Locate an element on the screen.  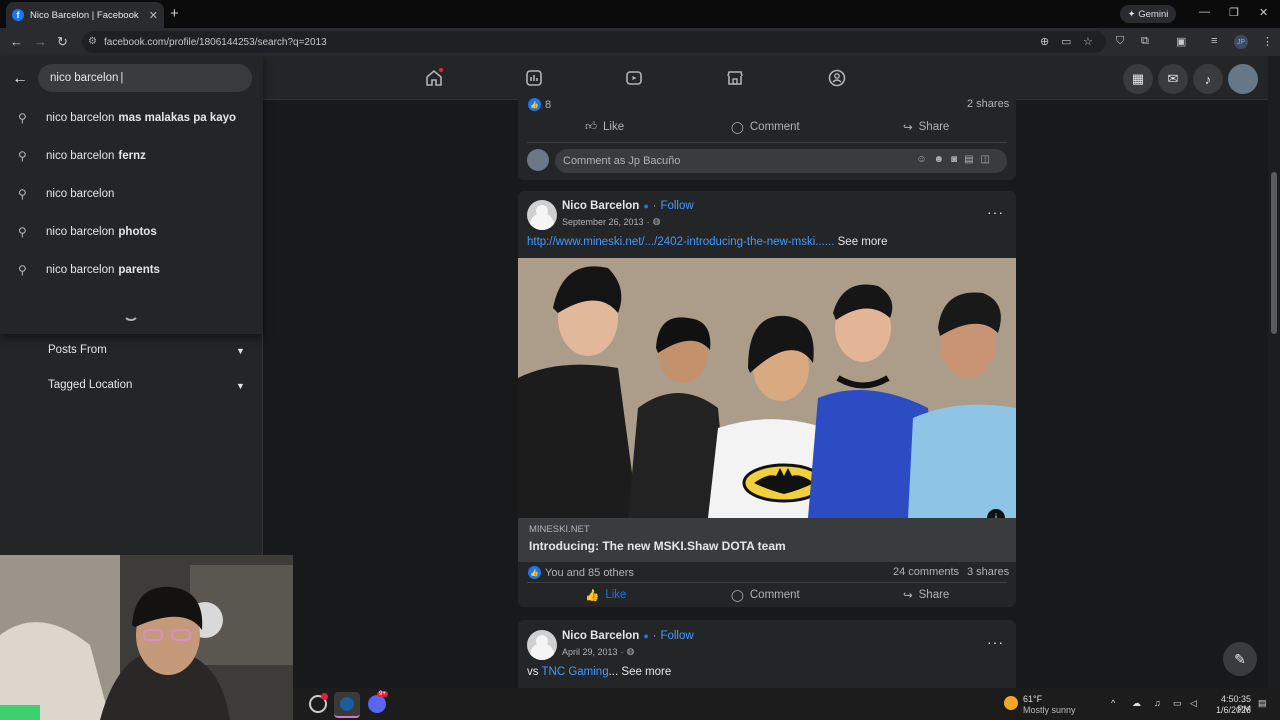
forward-icon: → is located at coordinates (40, 41).